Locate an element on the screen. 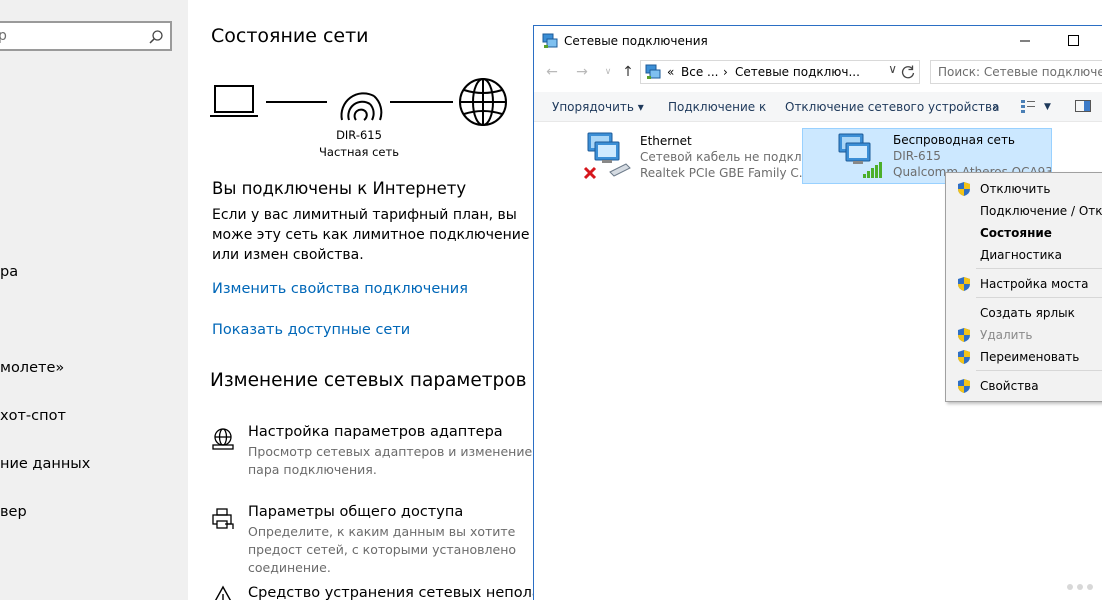  minimize-icon is located at coordinates (1025, 41).